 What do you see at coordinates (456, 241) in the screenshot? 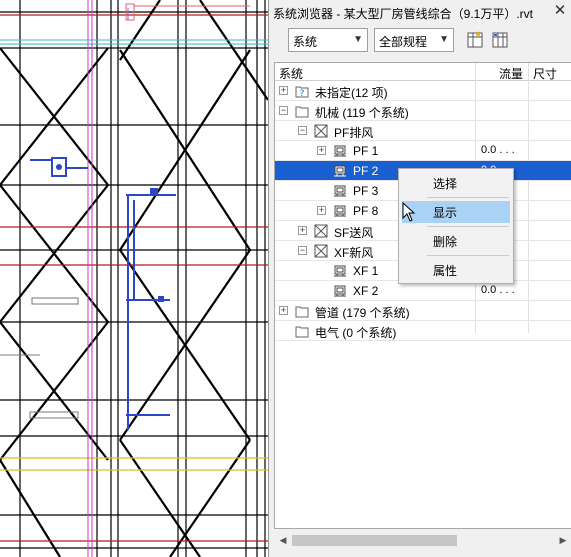
I see `menu-item-delete: 删除` at bounding box center [456, 241].